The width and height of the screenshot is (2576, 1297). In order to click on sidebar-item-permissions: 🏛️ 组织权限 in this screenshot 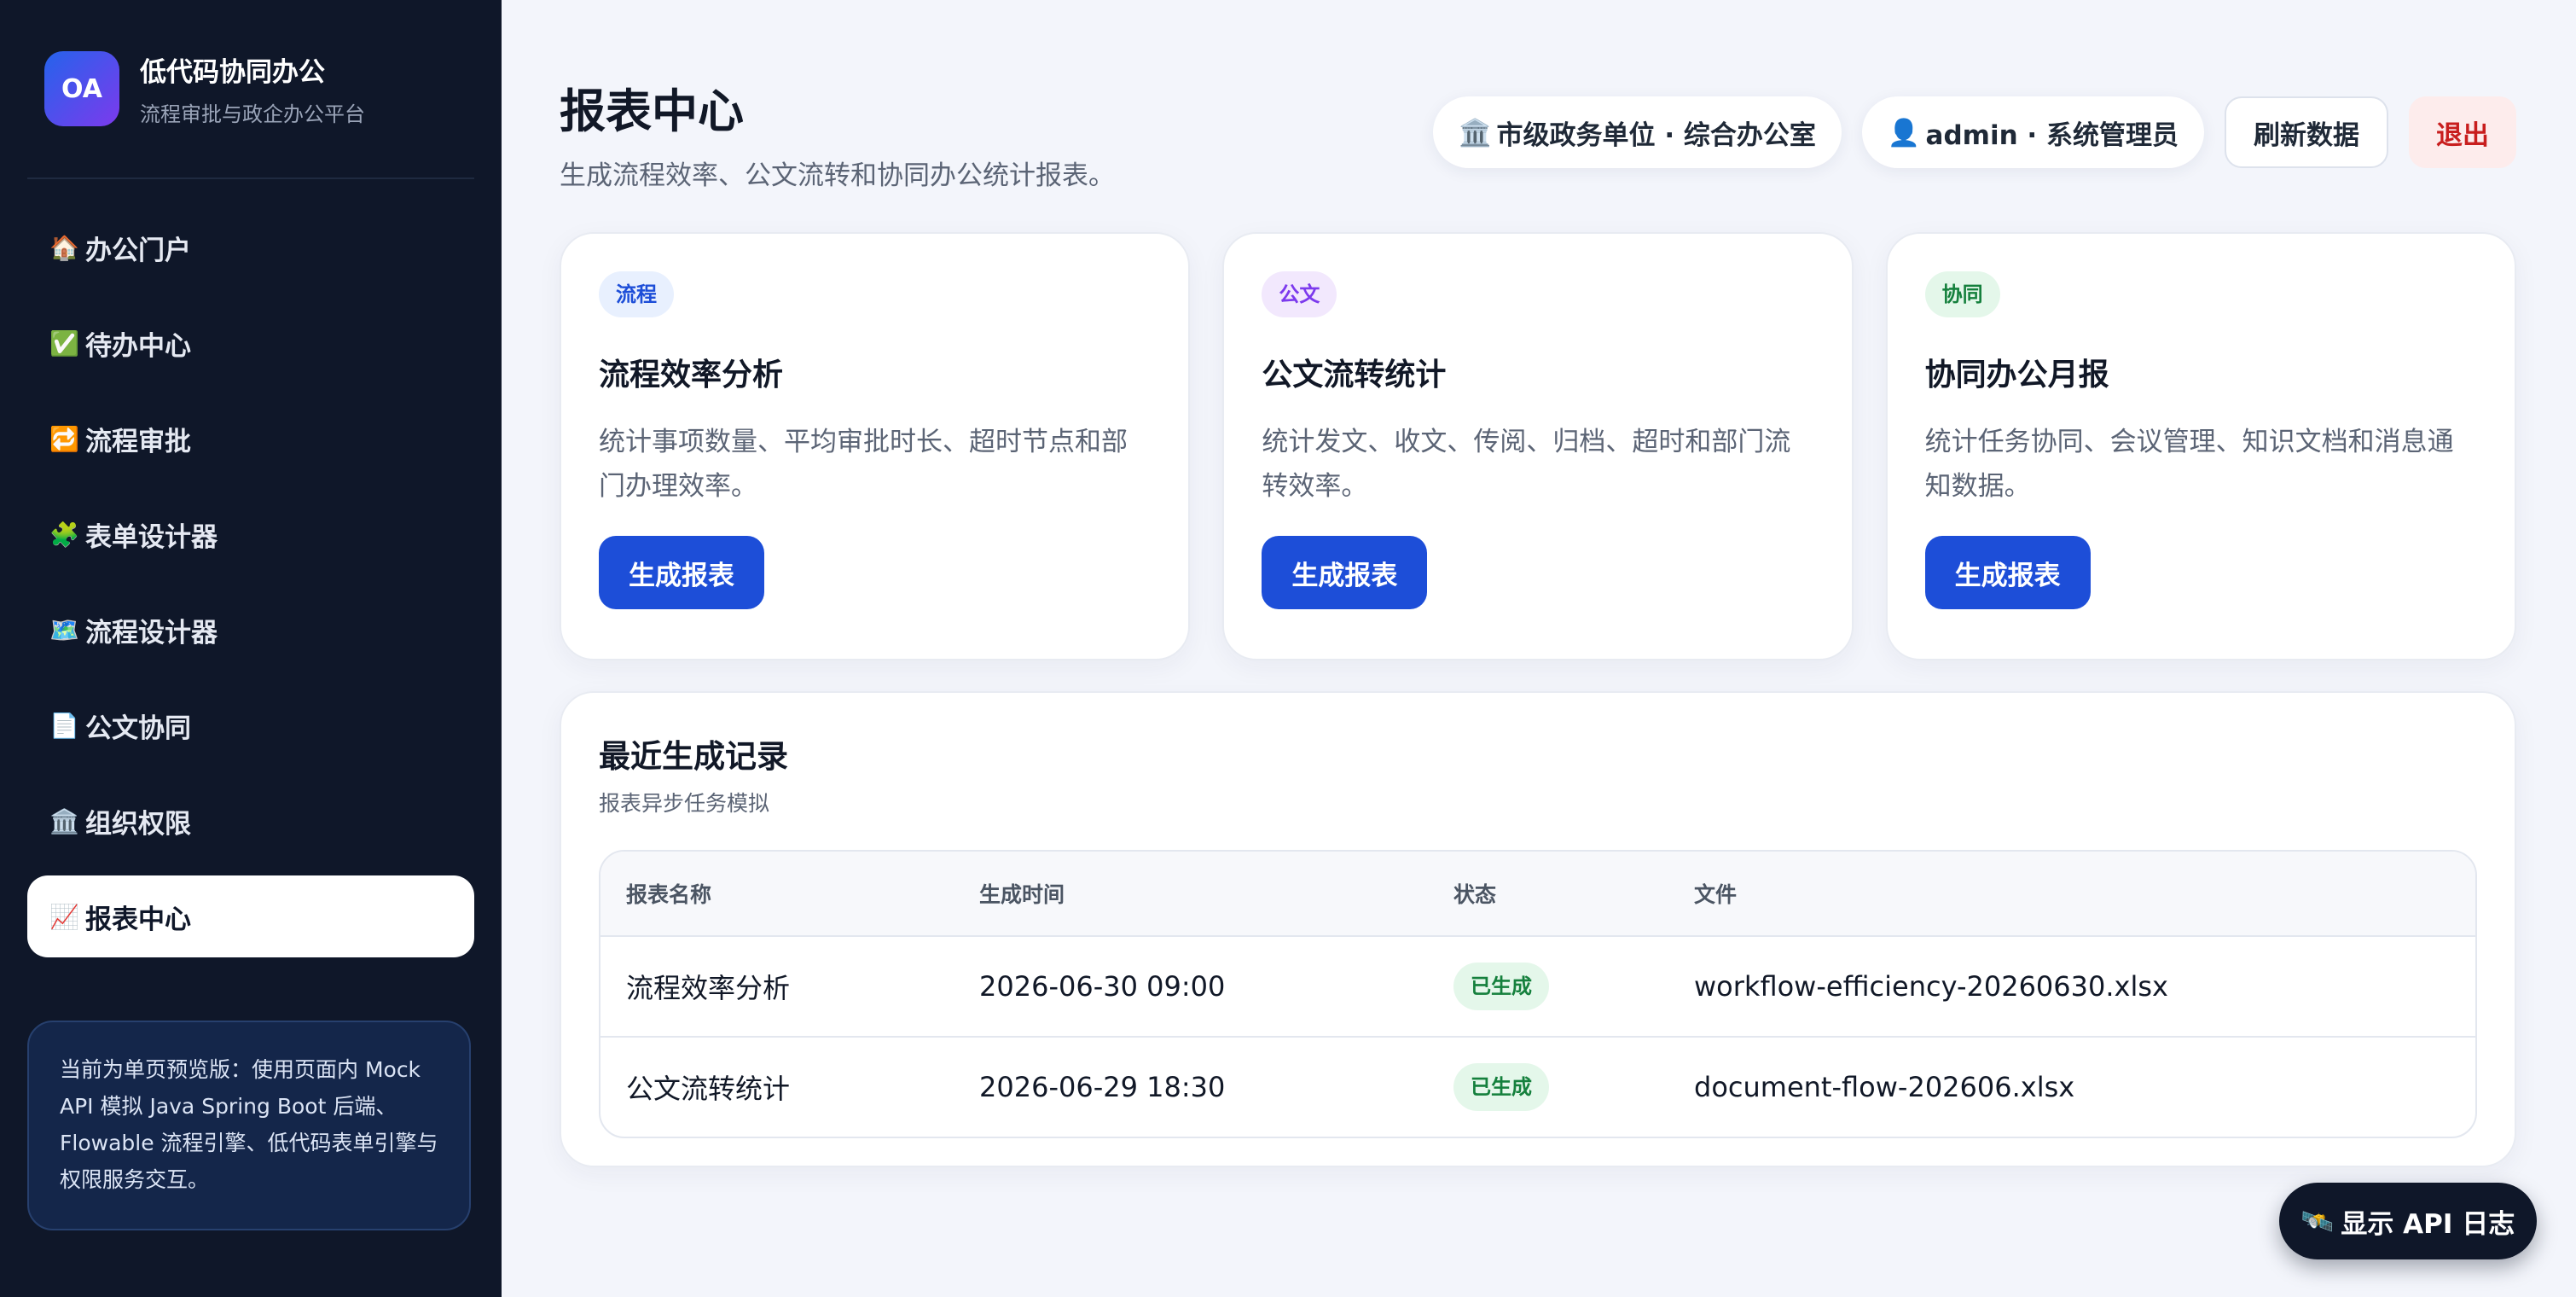, I will do `click(250, 821)`.